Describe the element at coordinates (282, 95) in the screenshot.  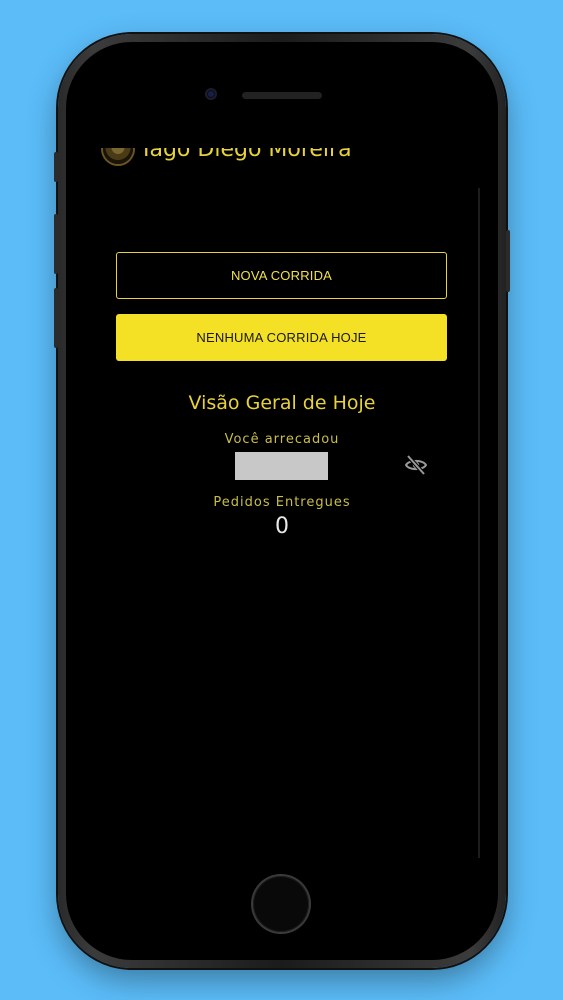
I see `earpiece-speaker` at that location.